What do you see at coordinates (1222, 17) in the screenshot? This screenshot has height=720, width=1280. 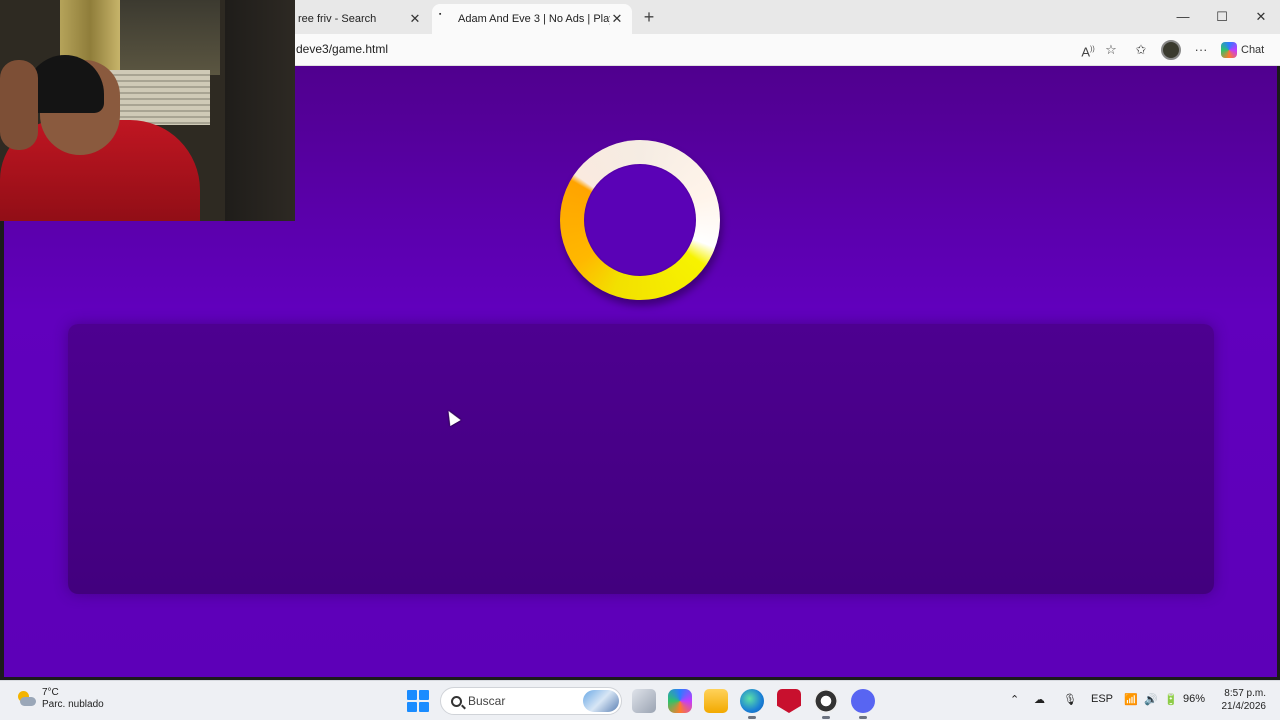 I see `maximize-button: ☐` at bounding box center [1222, 17].